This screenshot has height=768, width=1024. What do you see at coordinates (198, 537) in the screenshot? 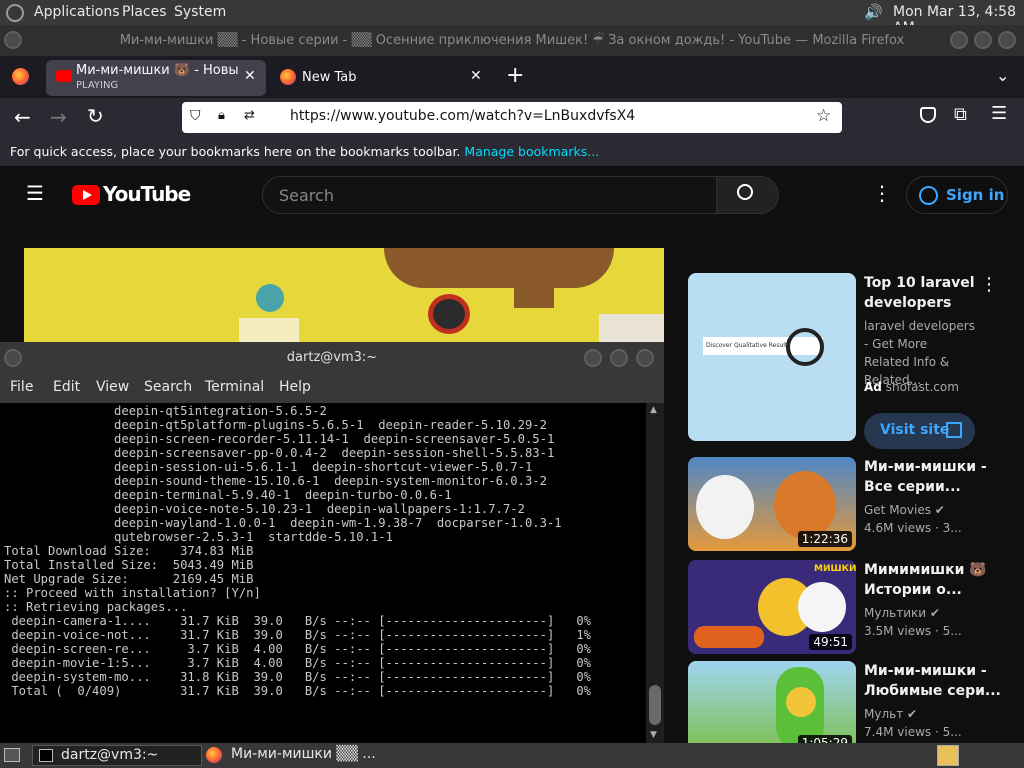
I see `terminal-line: qutebrowser-2.5.3-1 startdde-5.10.1-1` at bounding box center [198, 537].